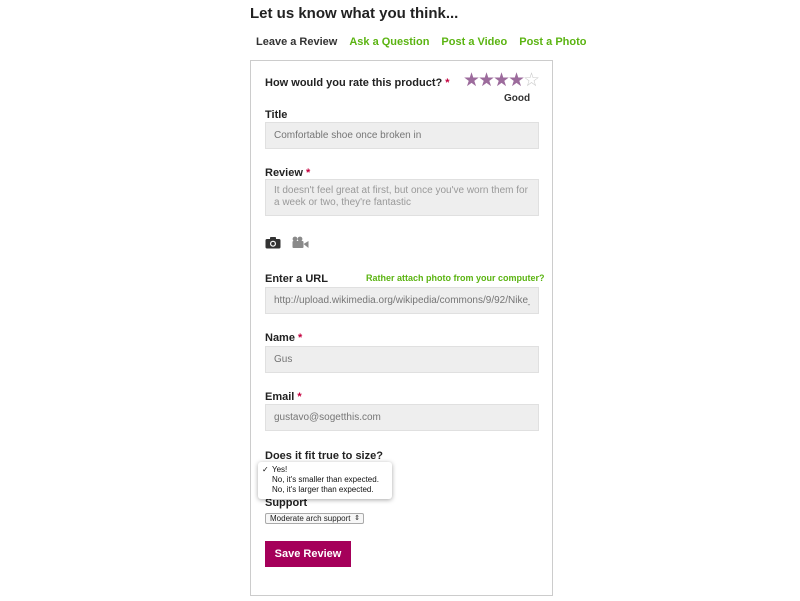 The height and width of the screenshot is (601, 800). I want to click on select-arrows-icon: ⇕, so click(357, 518).